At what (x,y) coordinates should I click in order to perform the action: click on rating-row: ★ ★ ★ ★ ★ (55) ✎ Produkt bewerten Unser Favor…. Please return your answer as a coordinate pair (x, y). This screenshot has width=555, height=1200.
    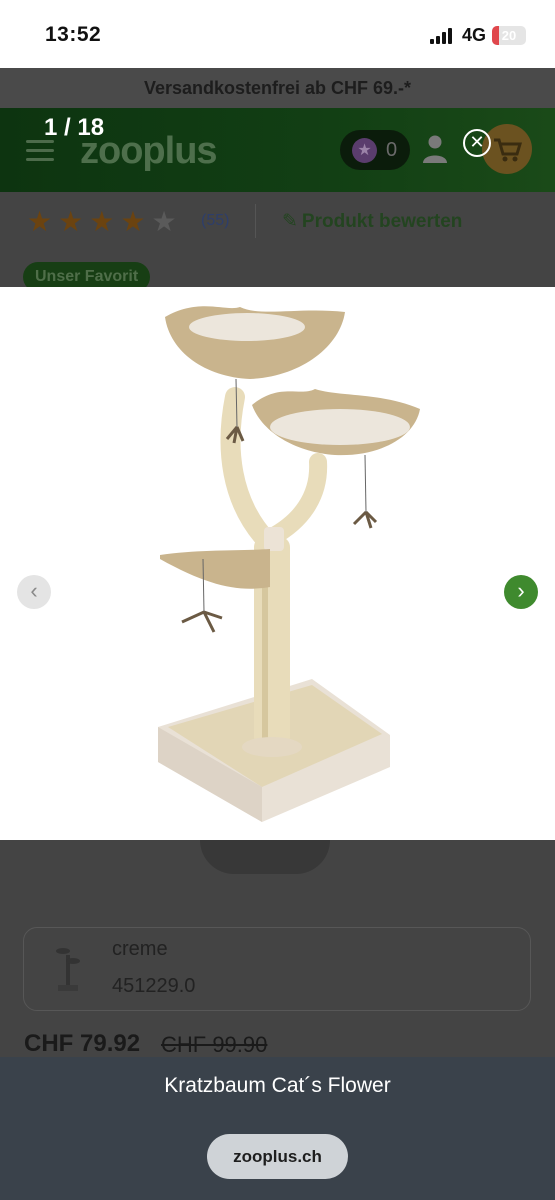
    Looking at the image, I should click on (277, 242).